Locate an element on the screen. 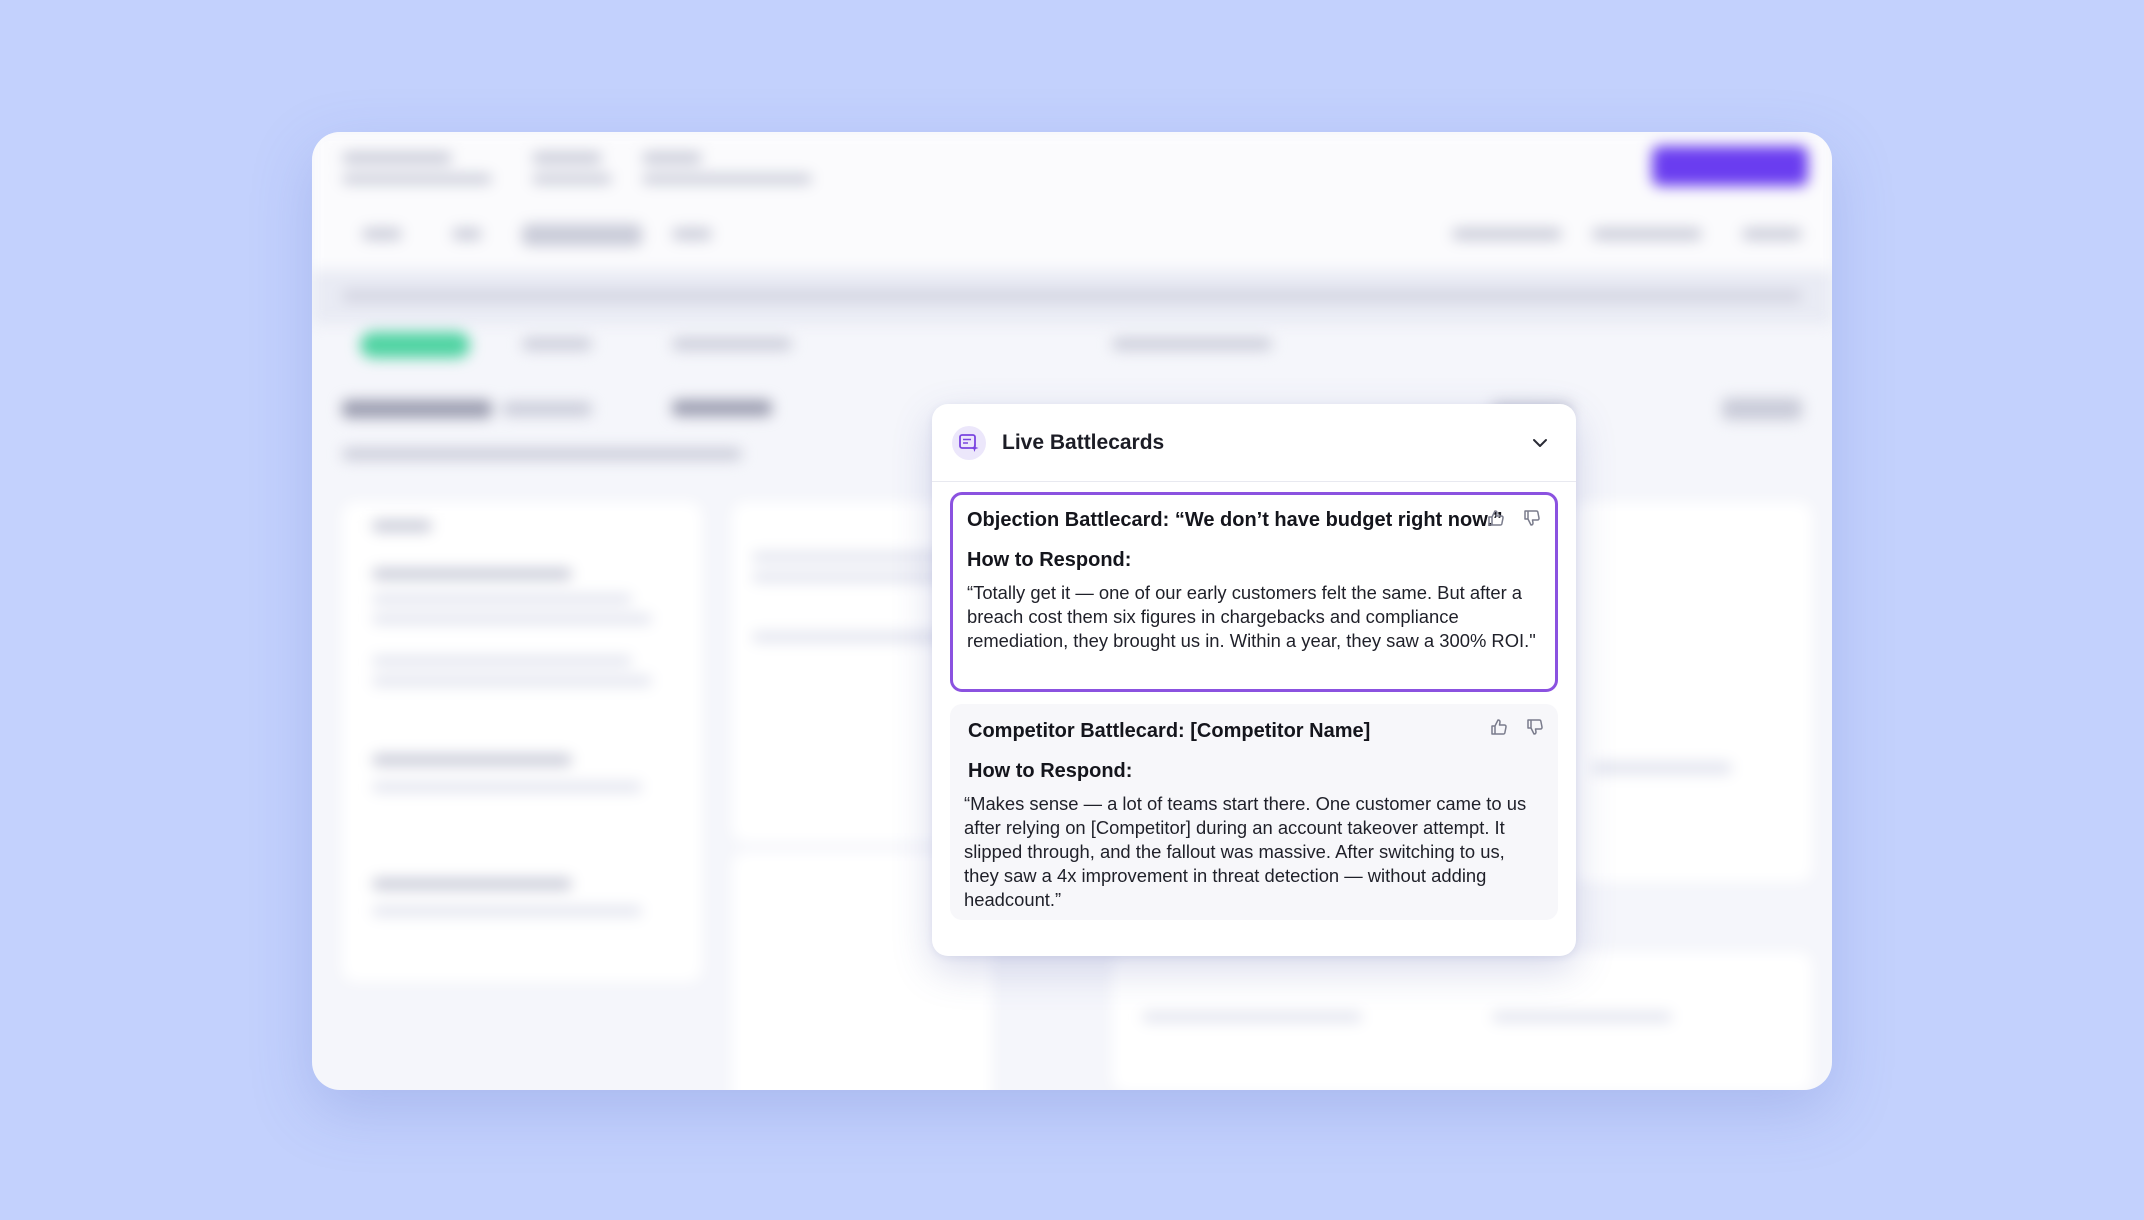 The image size is (2144, 1220). bg-status-pill is located at coordinates (415, 345).